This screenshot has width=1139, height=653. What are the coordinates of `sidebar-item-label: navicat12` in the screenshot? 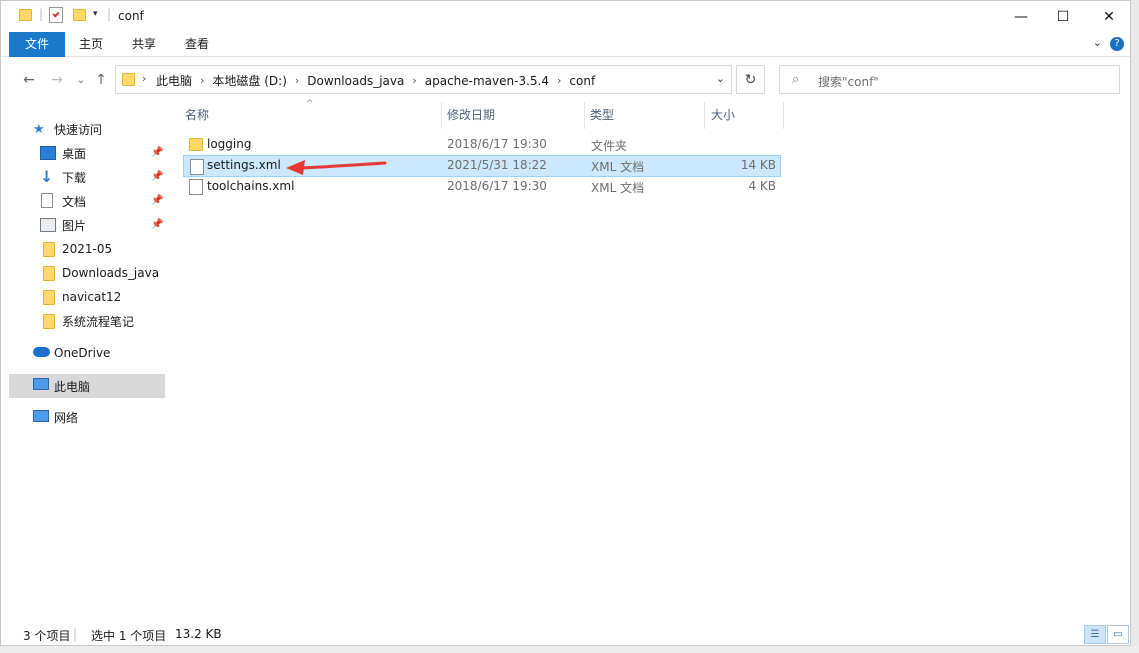 It's located at (92, 297).